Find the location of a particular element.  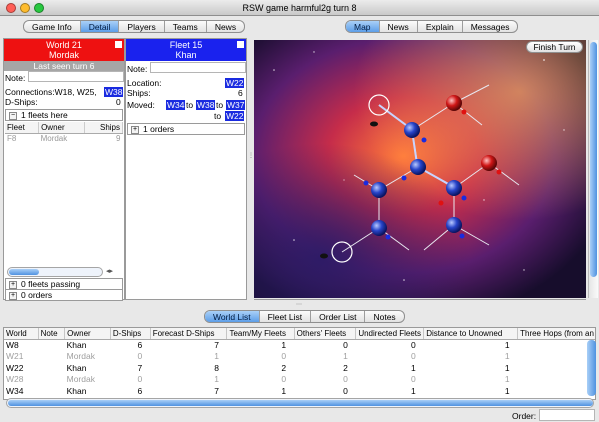

forecast-cell: 7 is located at coordinates (216, 345).